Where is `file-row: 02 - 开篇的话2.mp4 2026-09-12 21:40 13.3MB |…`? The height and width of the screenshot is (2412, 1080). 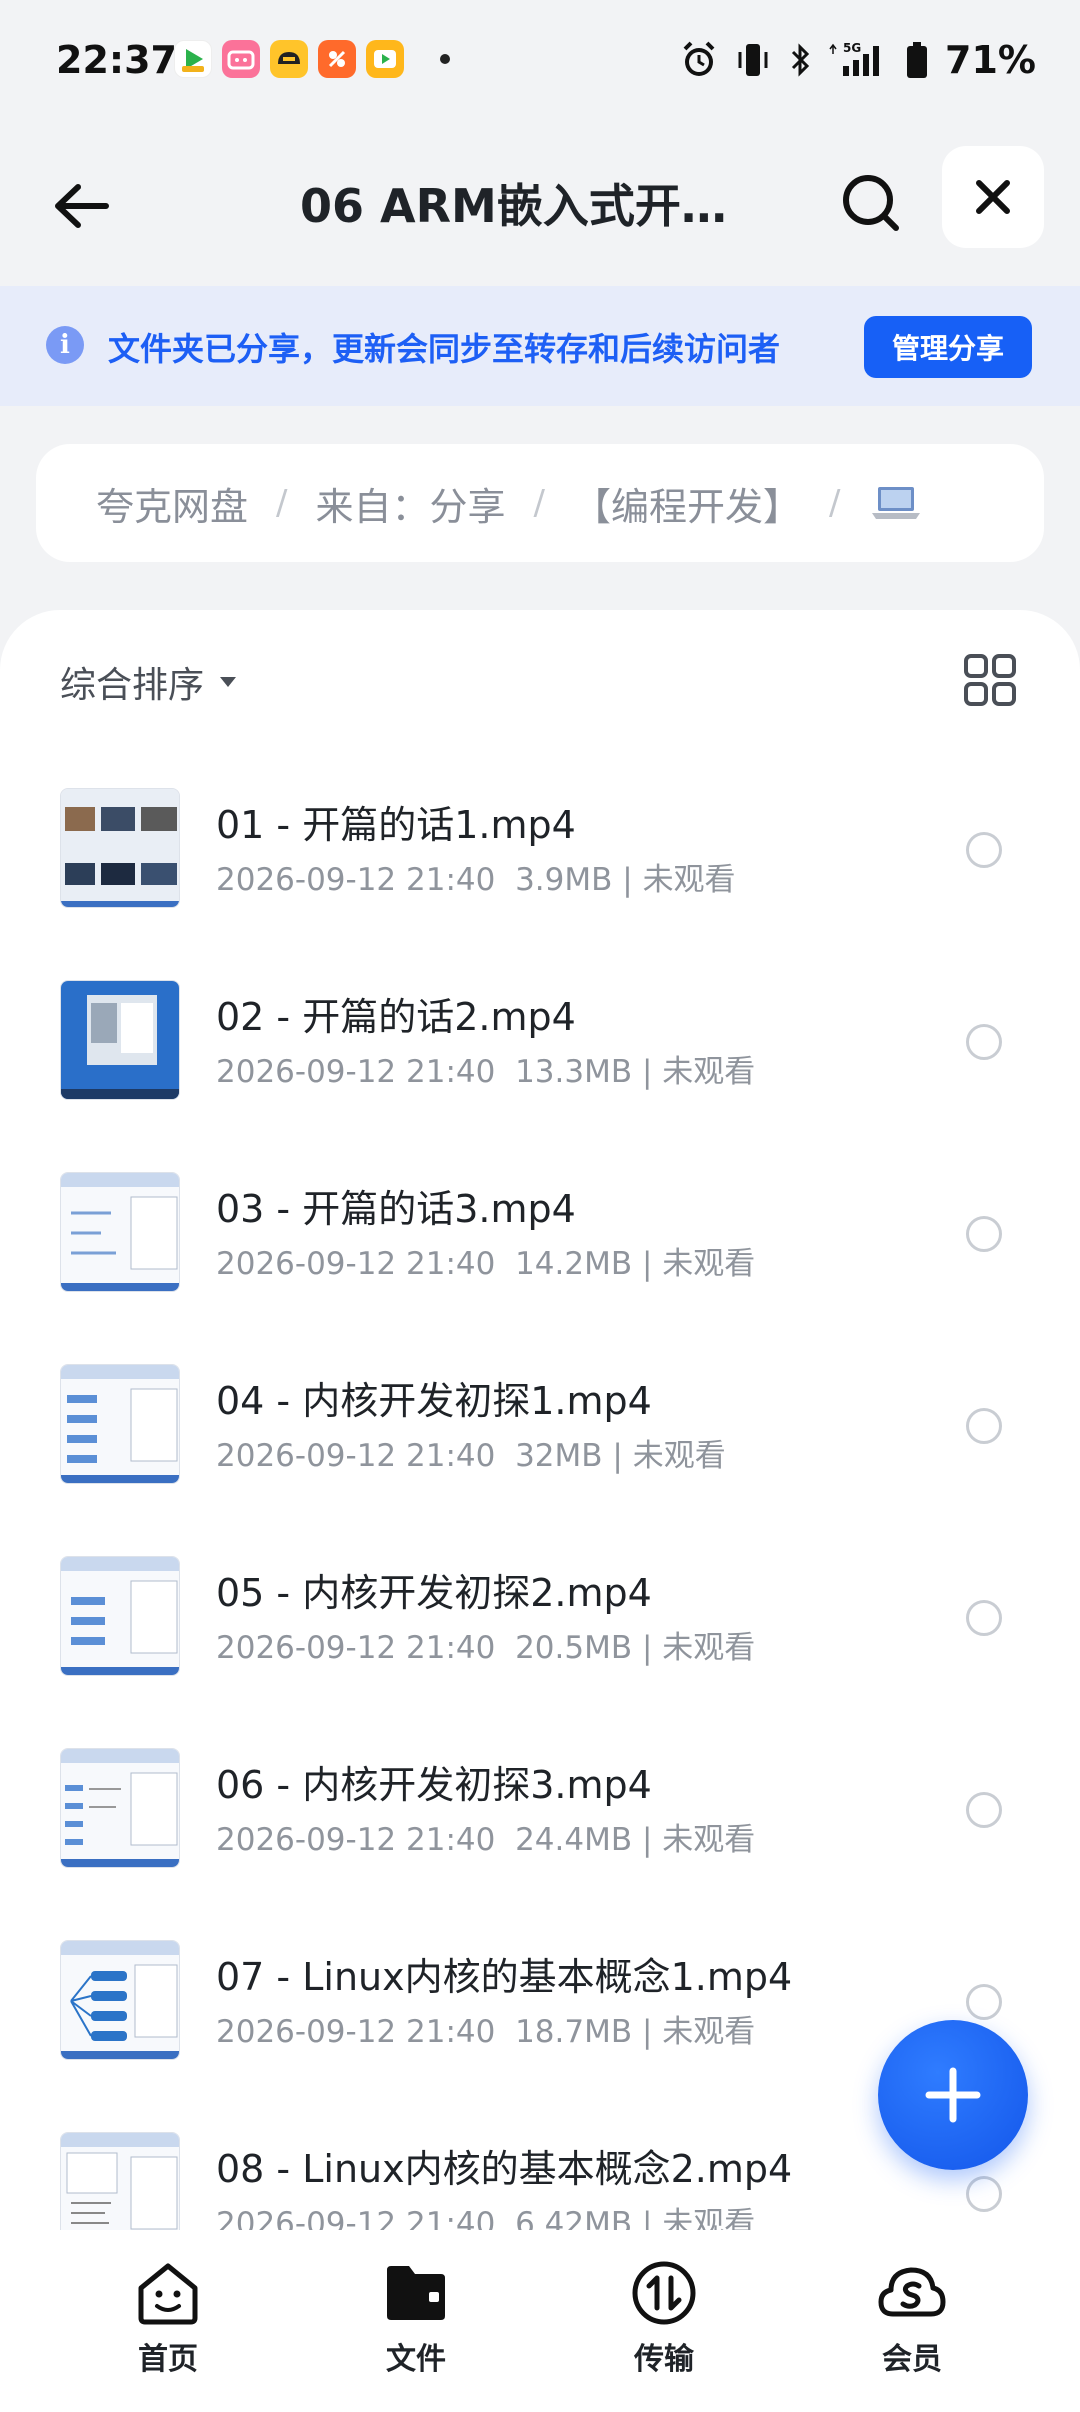
file-row: 02 - 开篇的话2.mp4 2026-09-12 21:40 13.3MB |… is located at coordinates (540, 1048).